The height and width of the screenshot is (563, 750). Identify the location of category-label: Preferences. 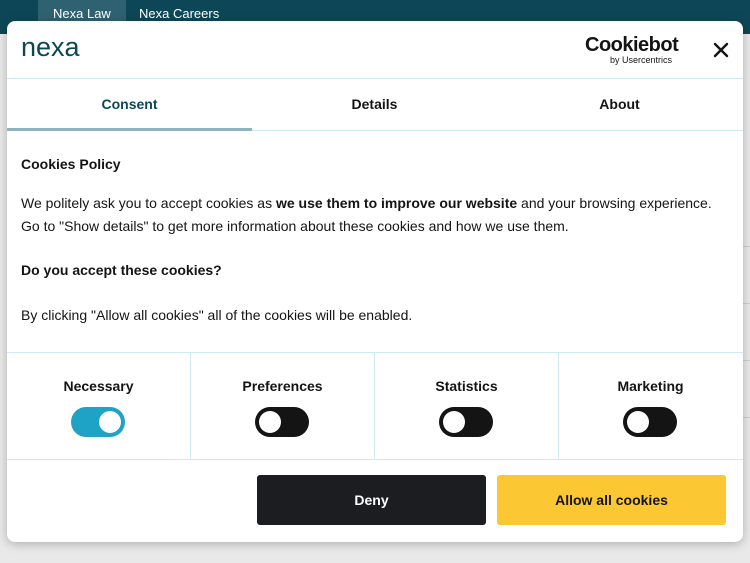
(282, 386).